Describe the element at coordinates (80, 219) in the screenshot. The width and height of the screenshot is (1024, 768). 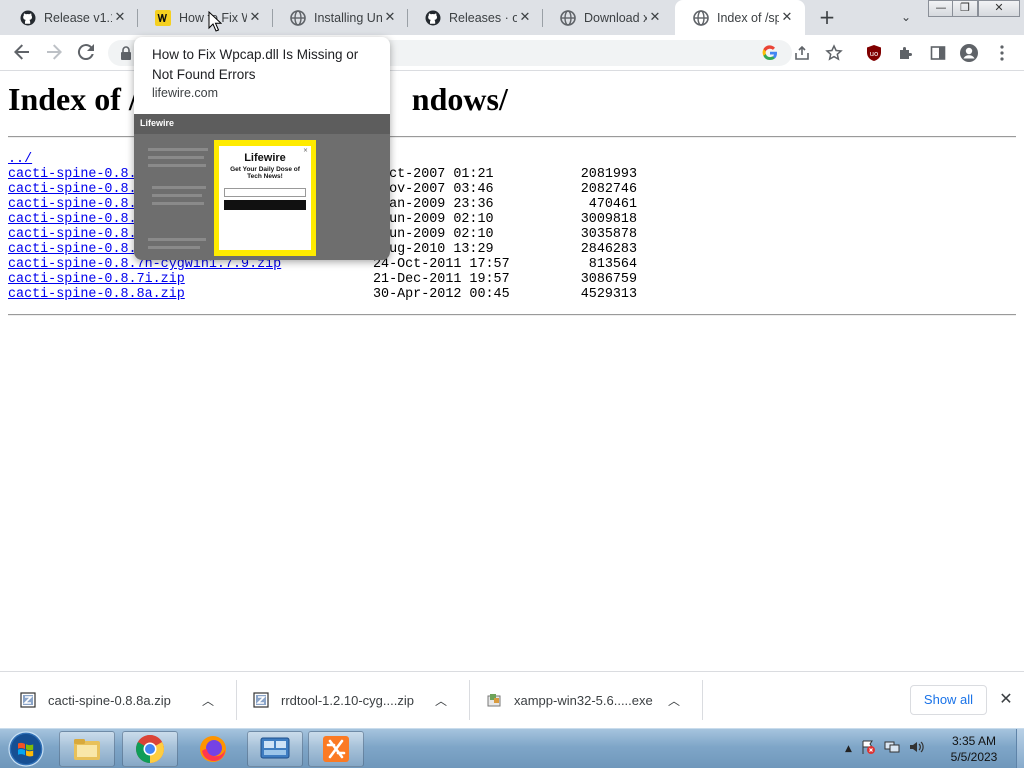
I see `file-link: cacti-spine-0.8.7d` at that location.